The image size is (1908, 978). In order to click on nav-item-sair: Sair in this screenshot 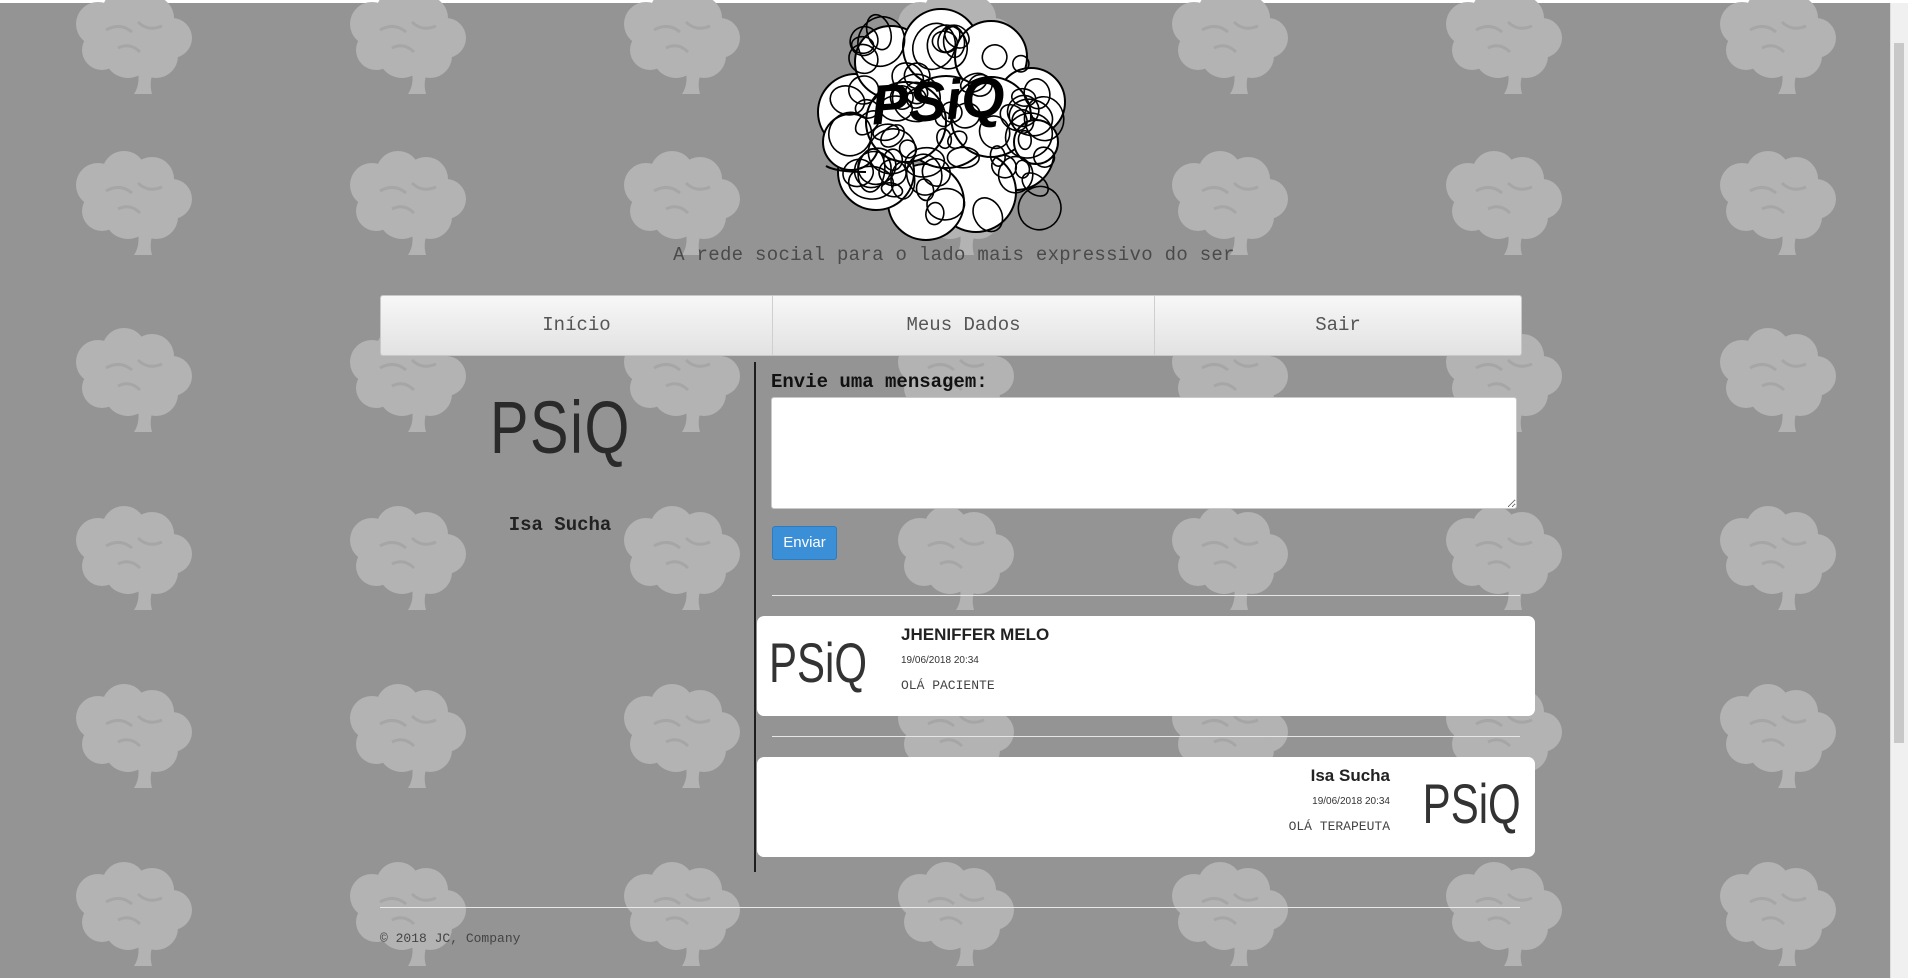, I will do `click(1338, 325)`.